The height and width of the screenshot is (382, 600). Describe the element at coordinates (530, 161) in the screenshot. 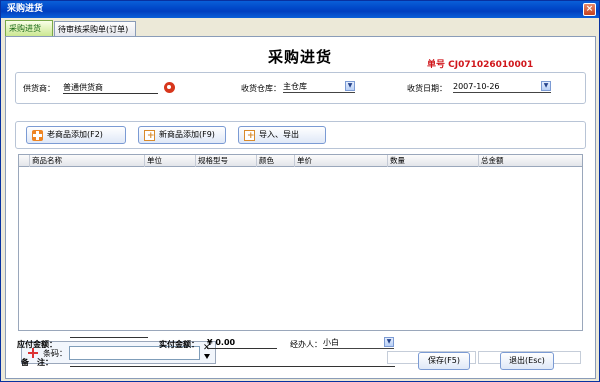

I see `column-header: 总金额` at that location.